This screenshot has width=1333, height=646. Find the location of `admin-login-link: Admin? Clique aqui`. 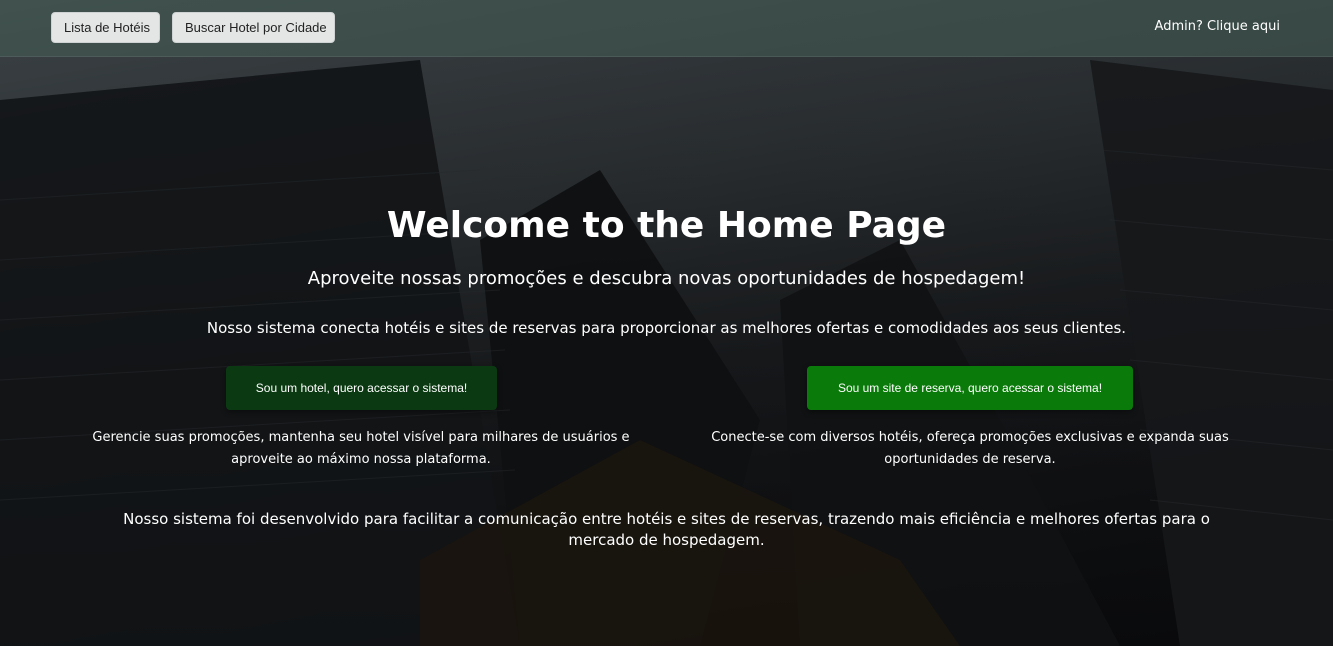

admin-login-link: Admin? Clique aqui is located at coordinates (1217, 26).